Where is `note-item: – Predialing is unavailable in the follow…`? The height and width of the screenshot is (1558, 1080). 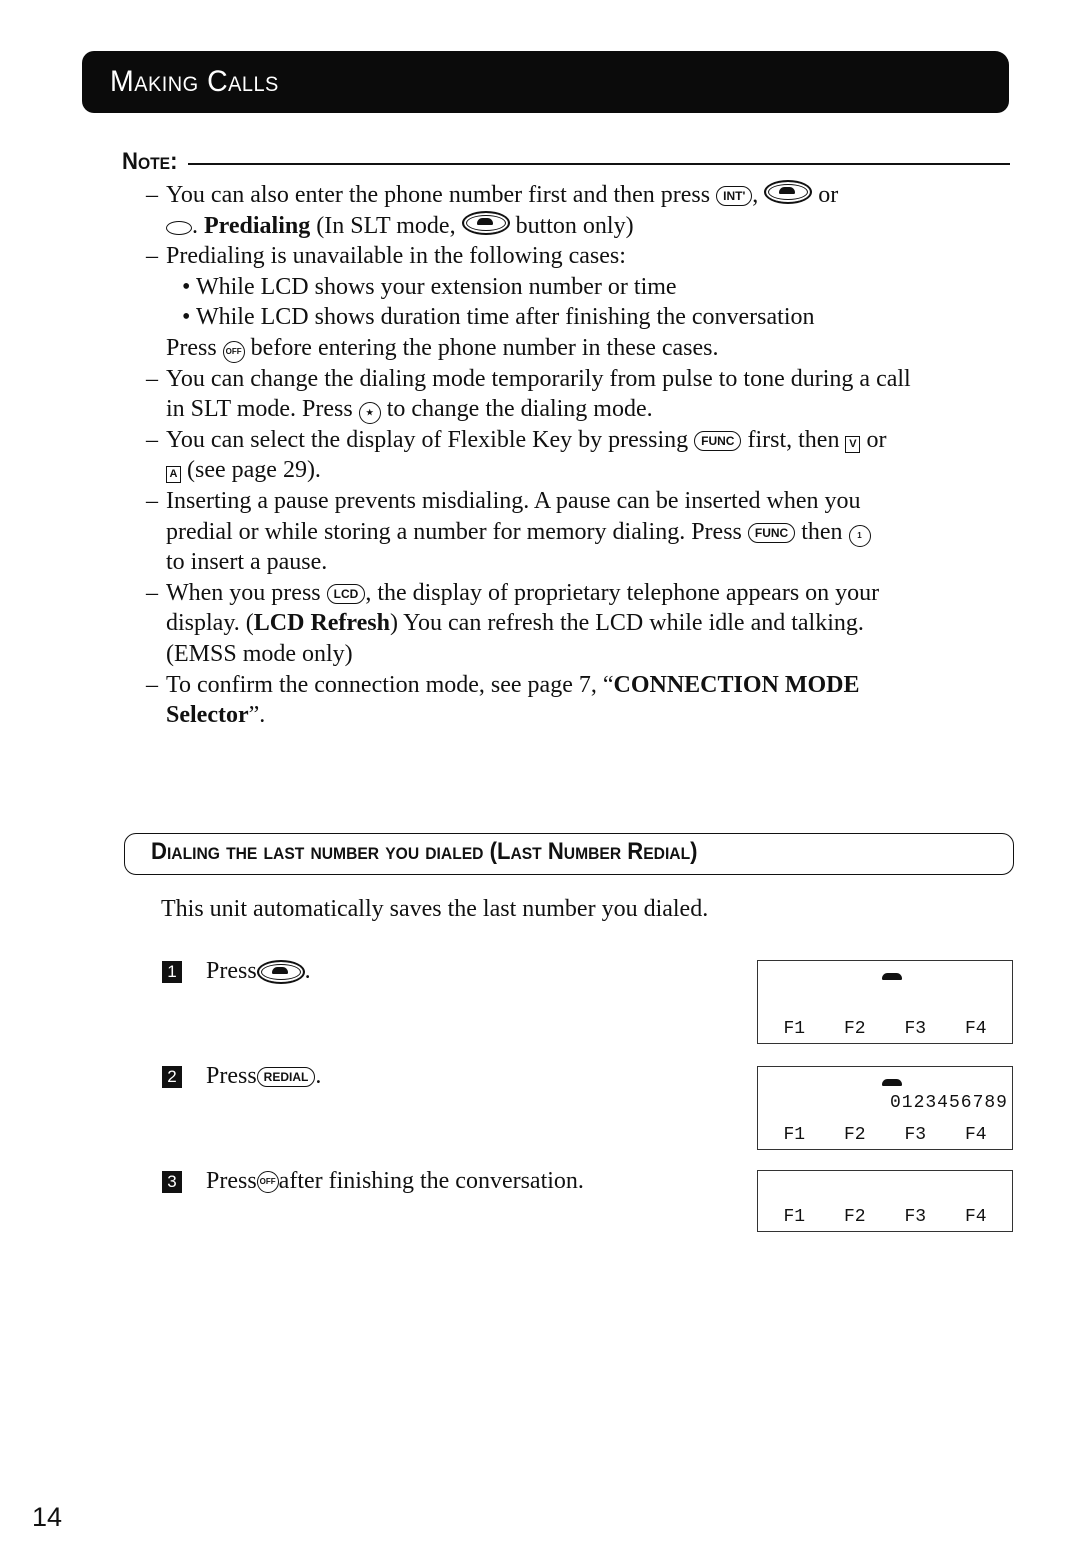 note-item: – Predialing is unavailable in the follow… is located at coordinates (581, 302).